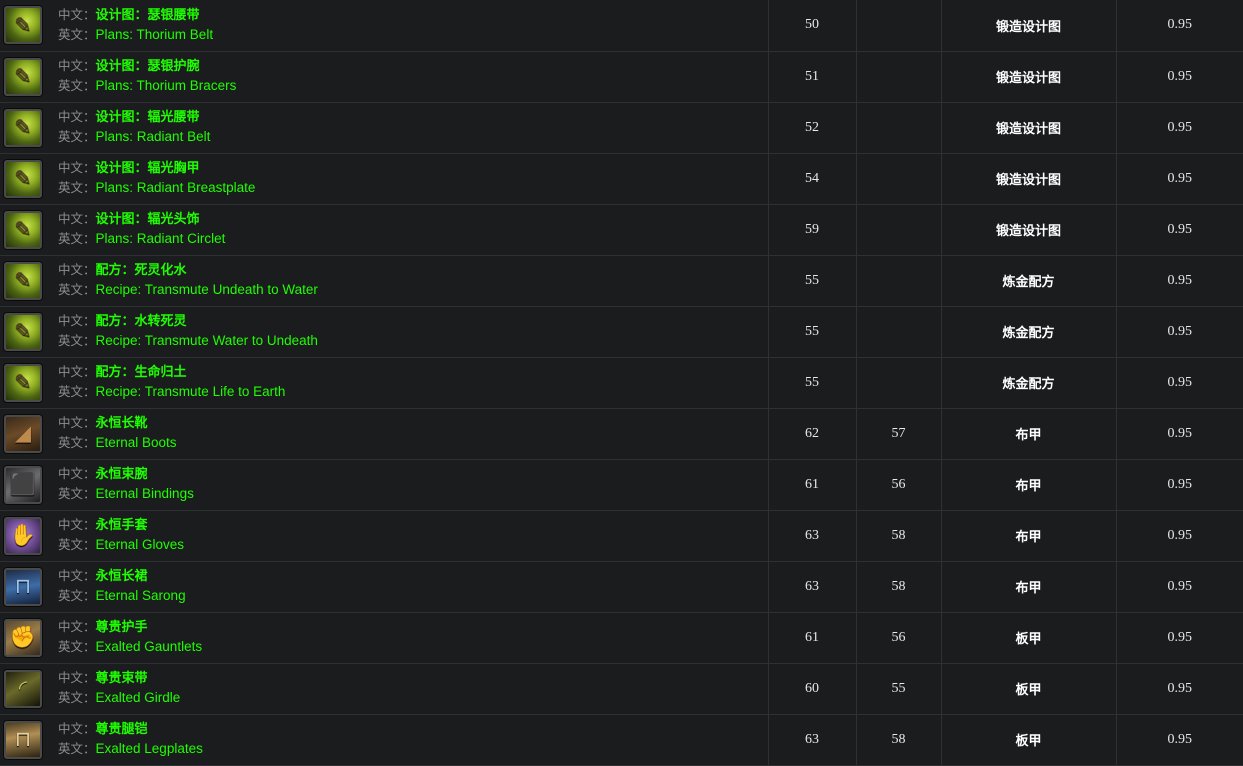 This screenshot has height=766, width=1243. I want to click on item-name-en: Eternal Boots, so click(136, 442).